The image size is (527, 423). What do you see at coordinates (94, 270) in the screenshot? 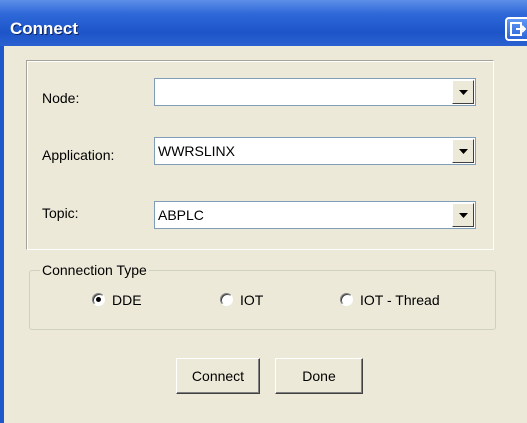
I see `connection-type-legend: Connection Type` at bounding box center [94, 270].